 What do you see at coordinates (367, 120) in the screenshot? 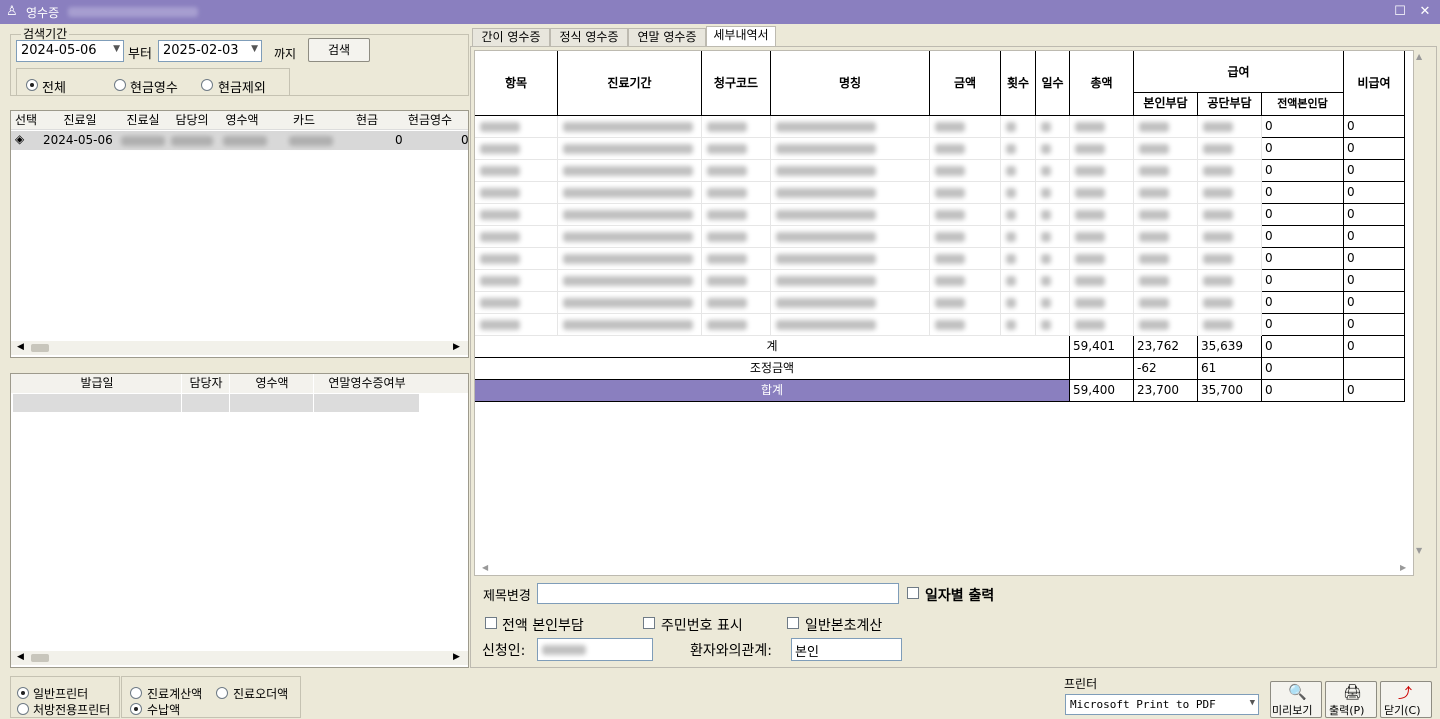
I see `col-cash: 현금` at bounding box center [367, 120].